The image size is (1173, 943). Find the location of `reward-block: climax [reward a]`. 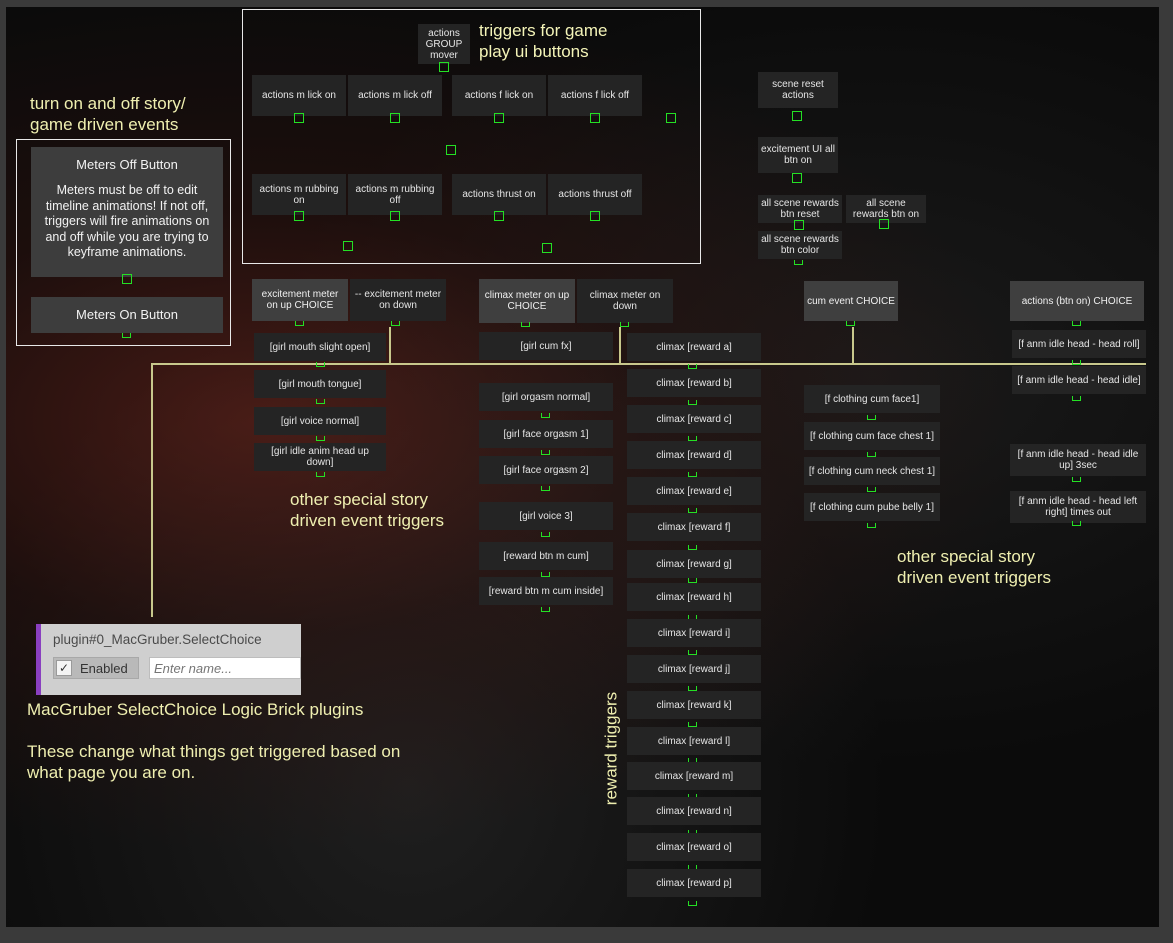

reward-block: climax [reward a] is located at coordinates (694, 347).